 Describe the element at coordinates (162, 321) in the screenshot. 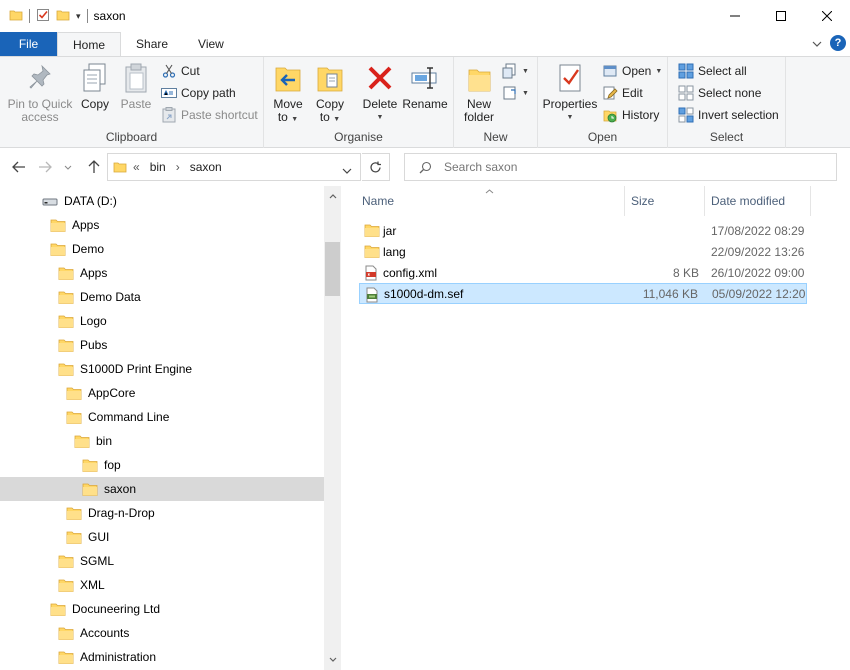

I see `tree-item-logo: Logo` at that location.